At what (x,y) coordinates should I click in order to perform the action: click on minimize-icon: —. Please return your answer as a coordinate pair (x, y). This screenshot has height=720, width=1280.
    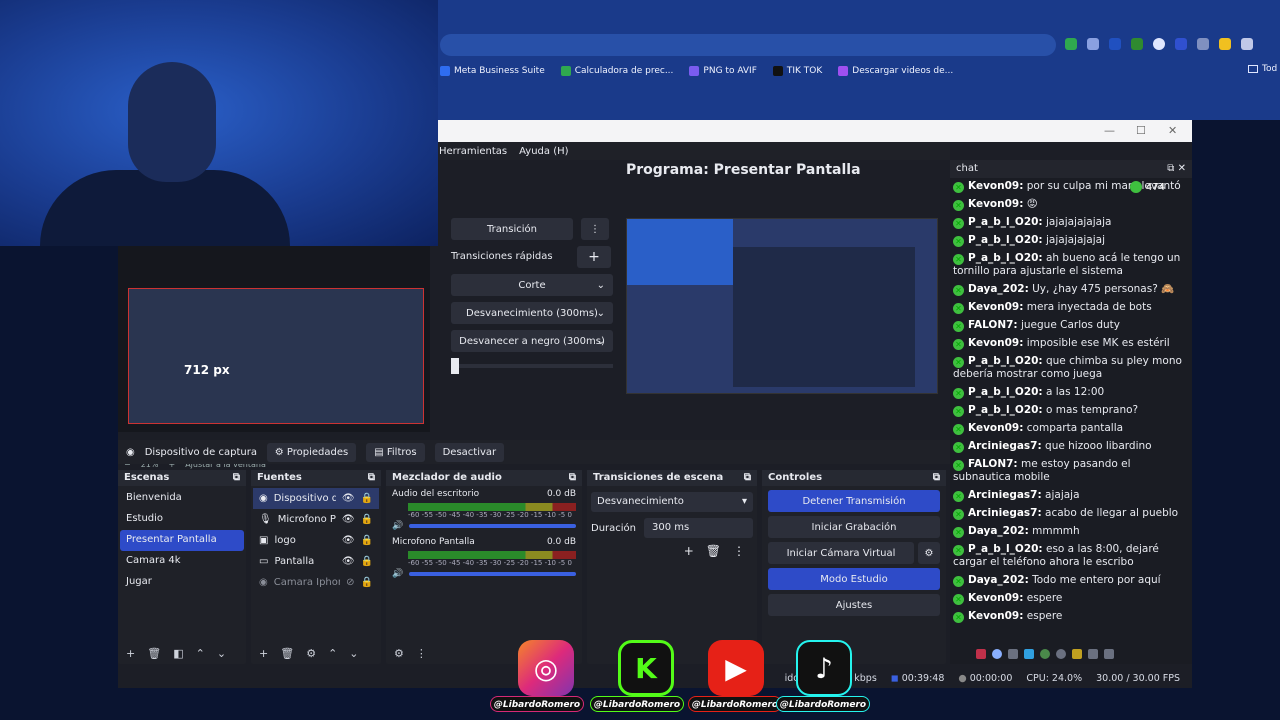
    Looking at the image, I should click on (1109, 130).